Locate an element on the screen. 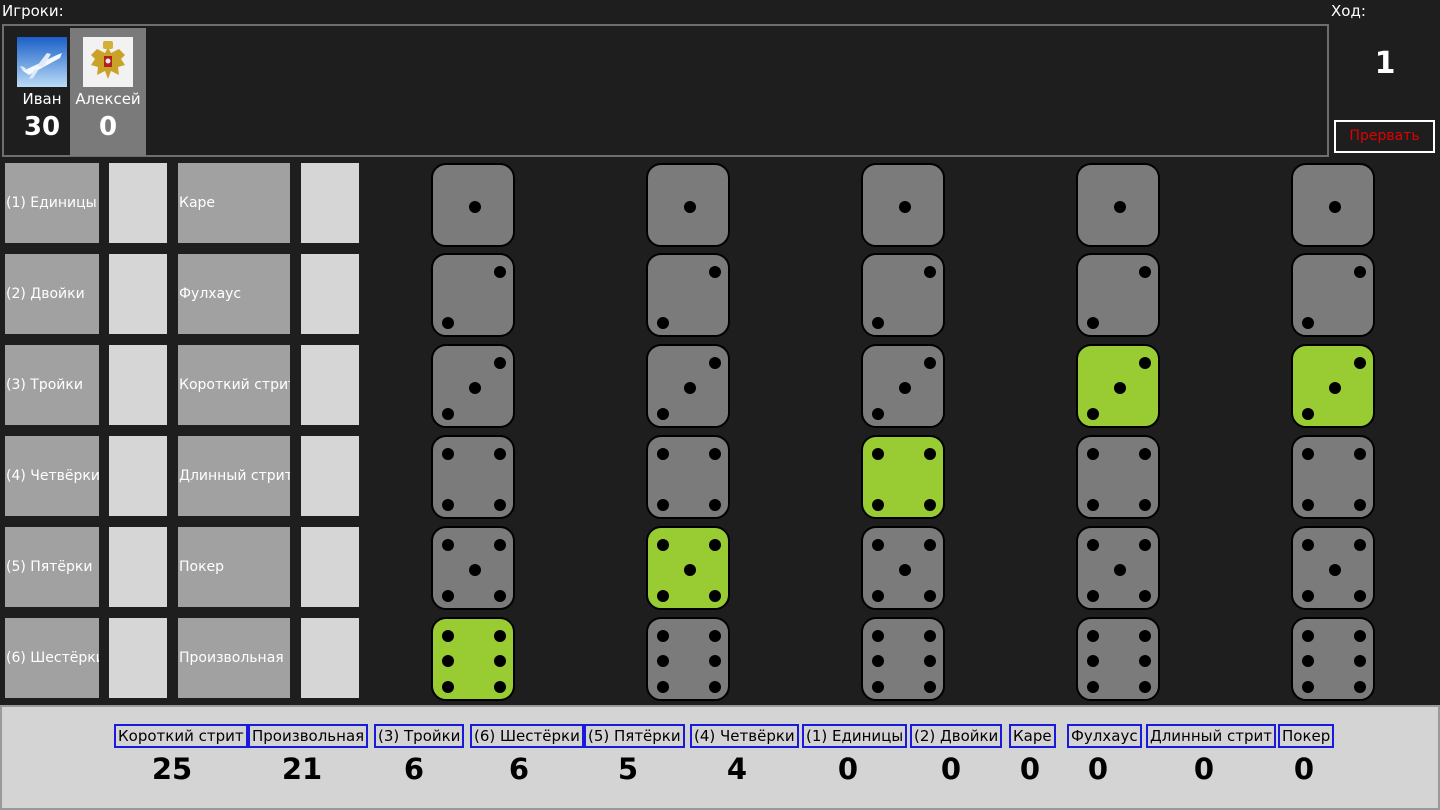 The image size is (1440, 810). category-label-twos: (2) Двойки is located at coordinates (52, 294).